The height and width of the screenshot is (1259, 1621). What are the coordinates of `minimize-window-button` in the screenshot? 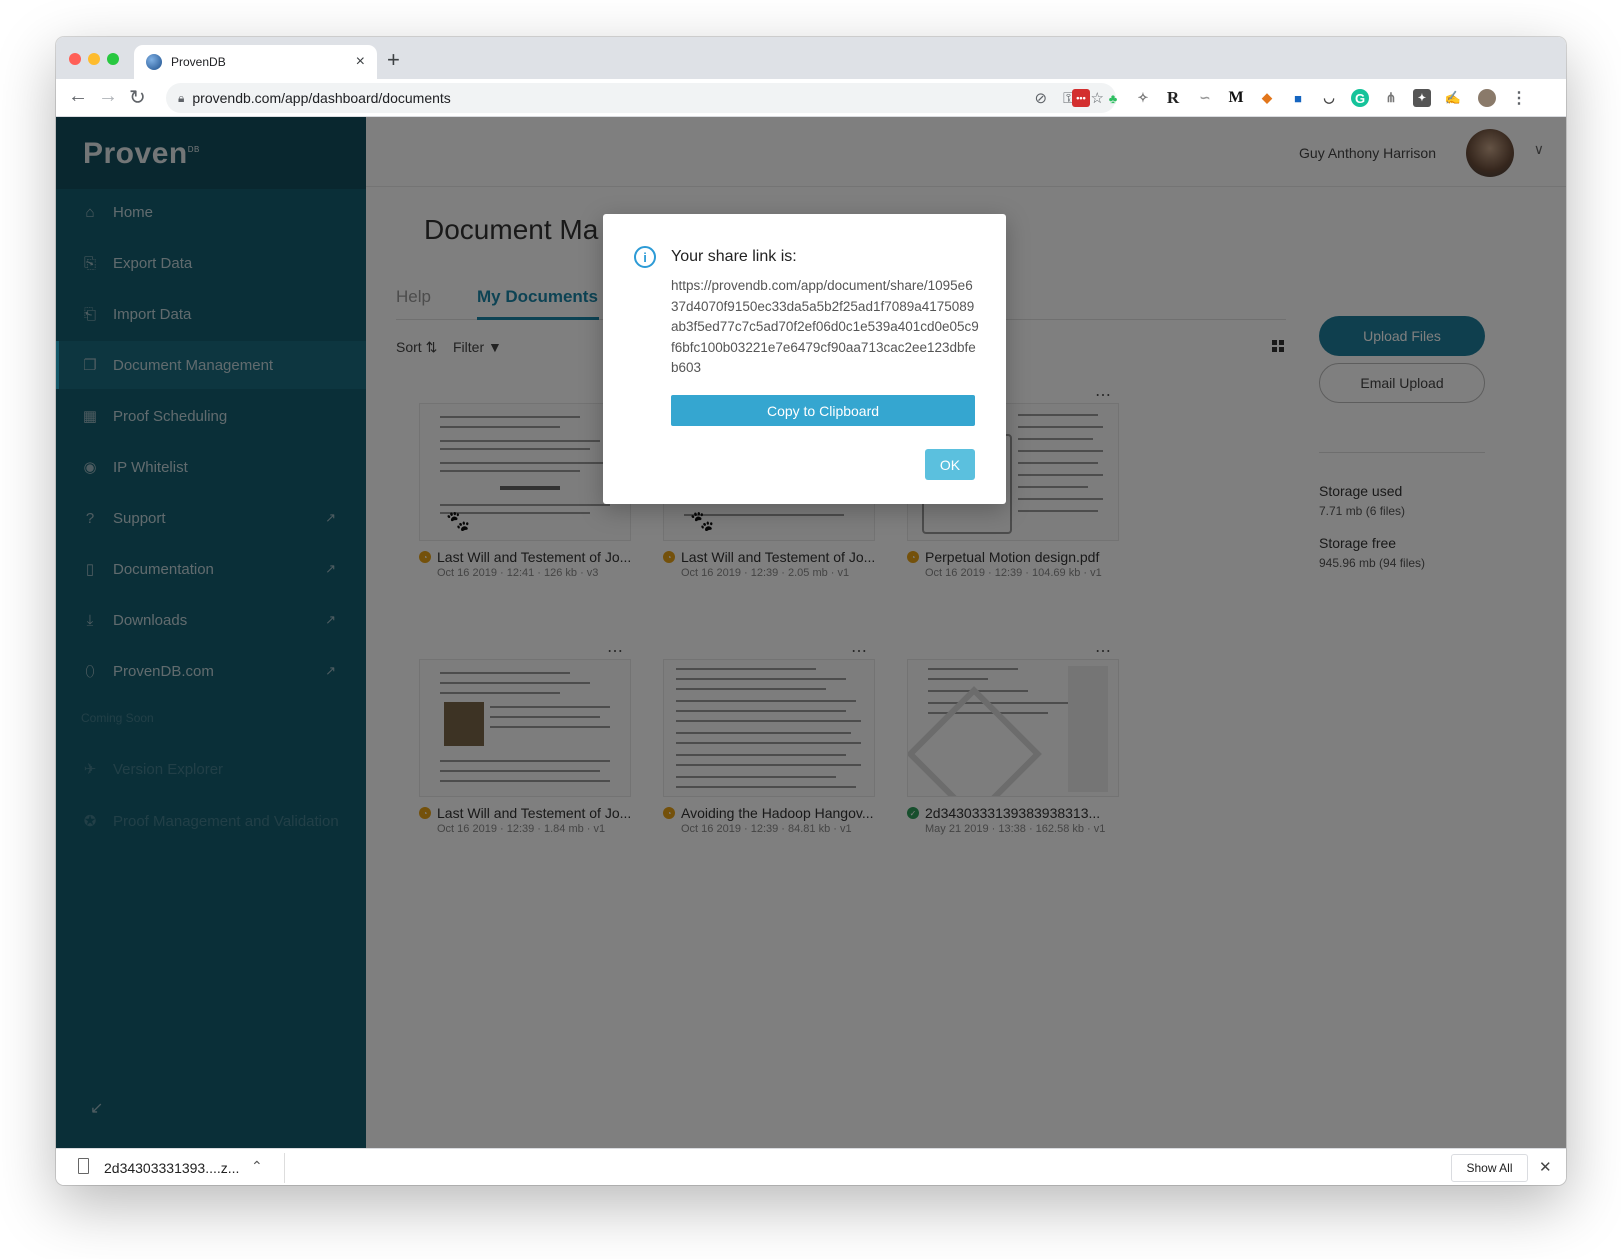 It's located at (94, 59).